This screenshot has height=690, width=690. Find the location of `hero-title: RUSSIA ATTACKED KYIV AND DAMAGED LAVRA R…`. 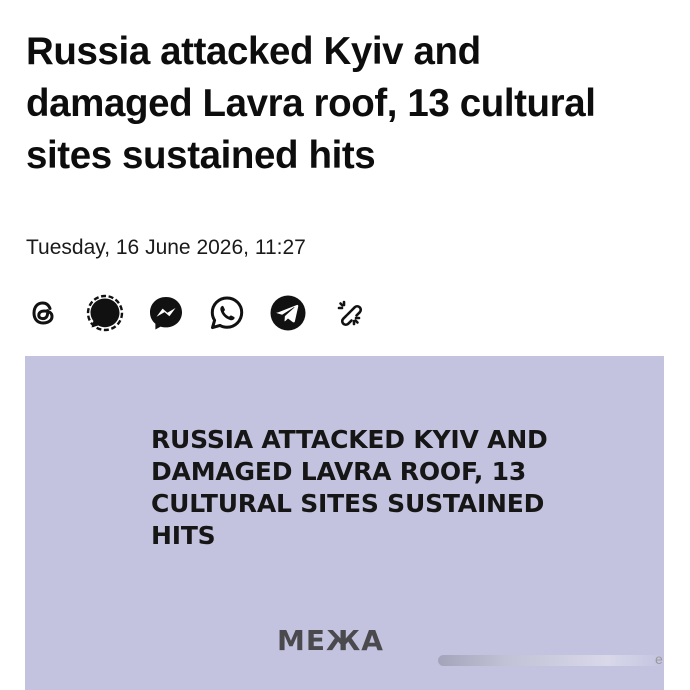

hero-title: RUSSIA ATTACKED KYIV AND DAMAGED LAVRA R… is located at coordinates (361, 488).